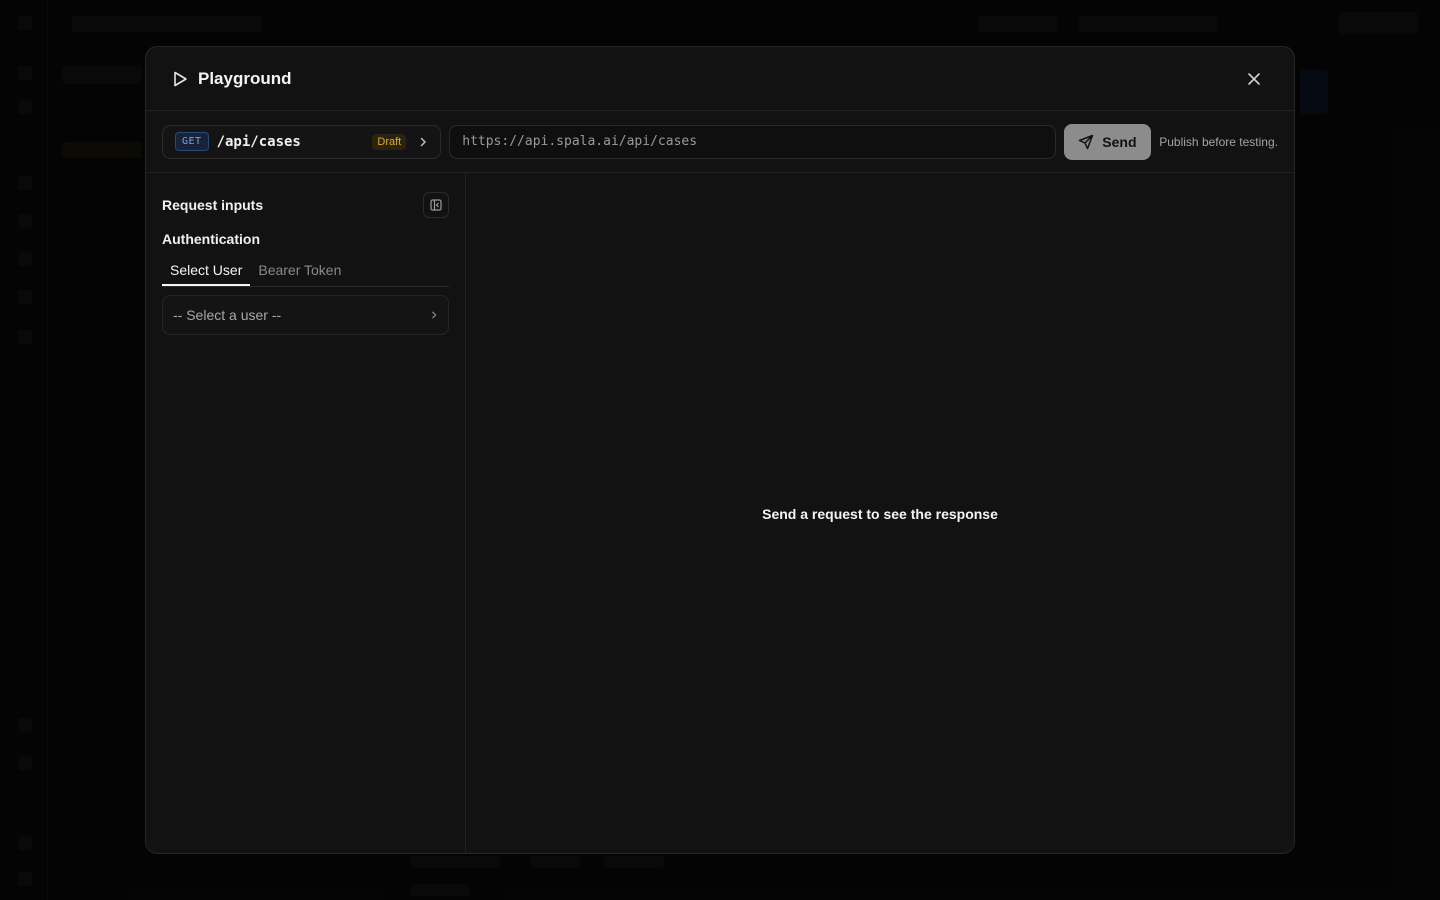  Describe the element at coordinates (752, 141) in the screenshot. I see `url-input: https://api.spala.ai/api/cases` at that location.